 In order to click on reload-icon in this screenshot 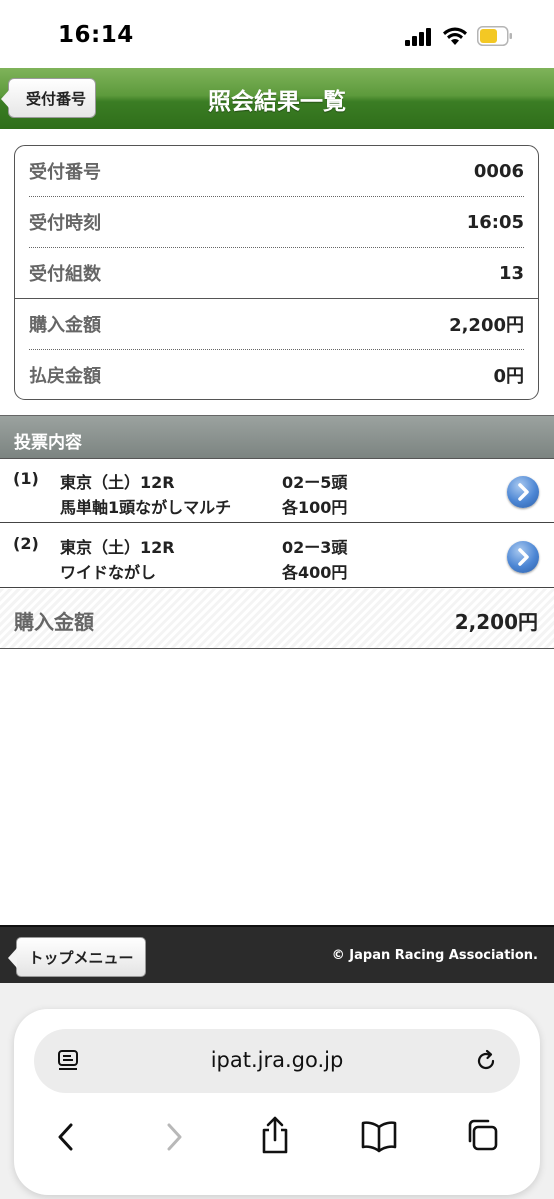, I will do `click(486, 1061)`.